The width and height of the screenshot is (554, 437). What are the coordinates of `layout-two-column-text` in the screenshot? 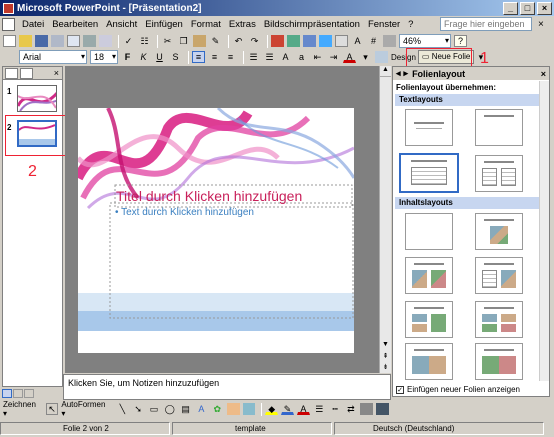 It's located at (499, 173).